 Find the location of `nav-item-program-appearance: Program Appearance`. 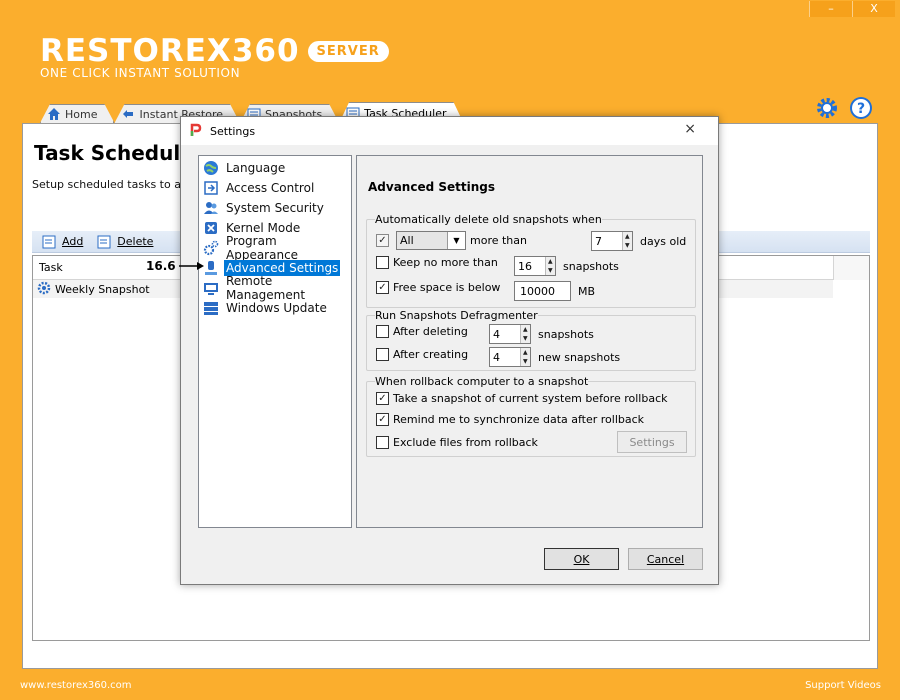

nav-item-program-appearance: Program Appearance is located at coordinates (275, 248).